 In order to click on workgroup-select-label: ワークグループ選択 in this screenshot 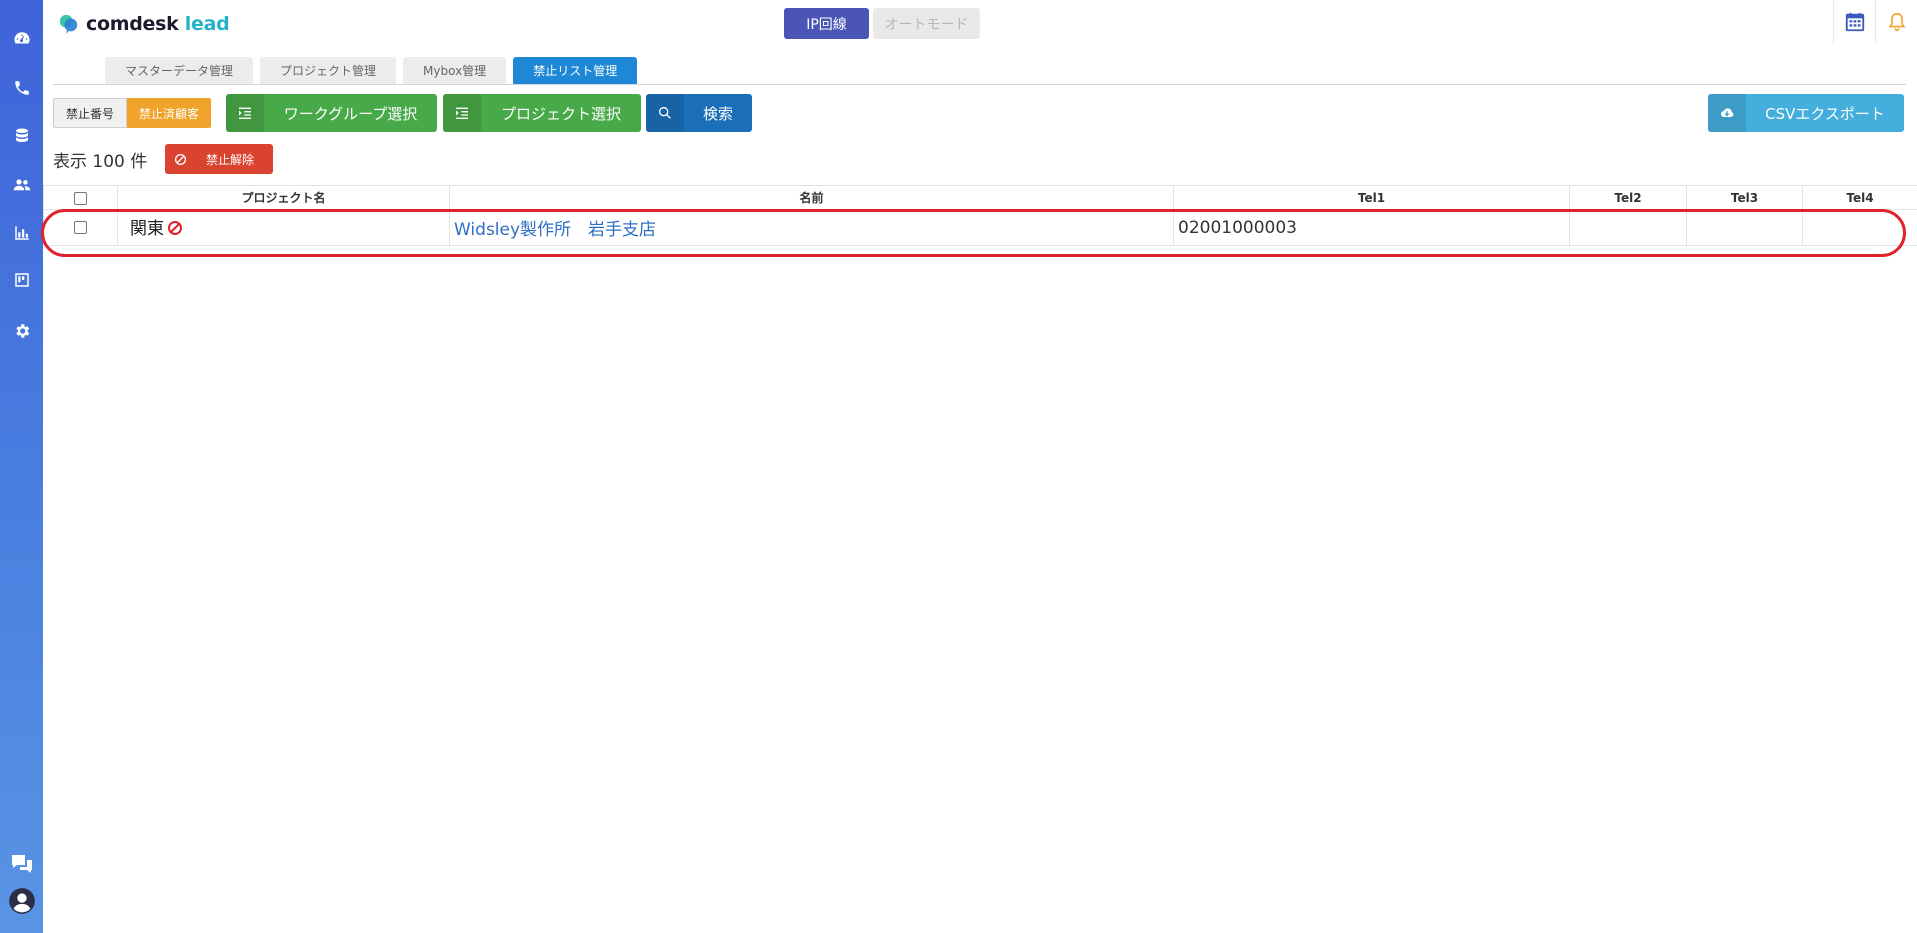, I will do `click(350, 113)`.